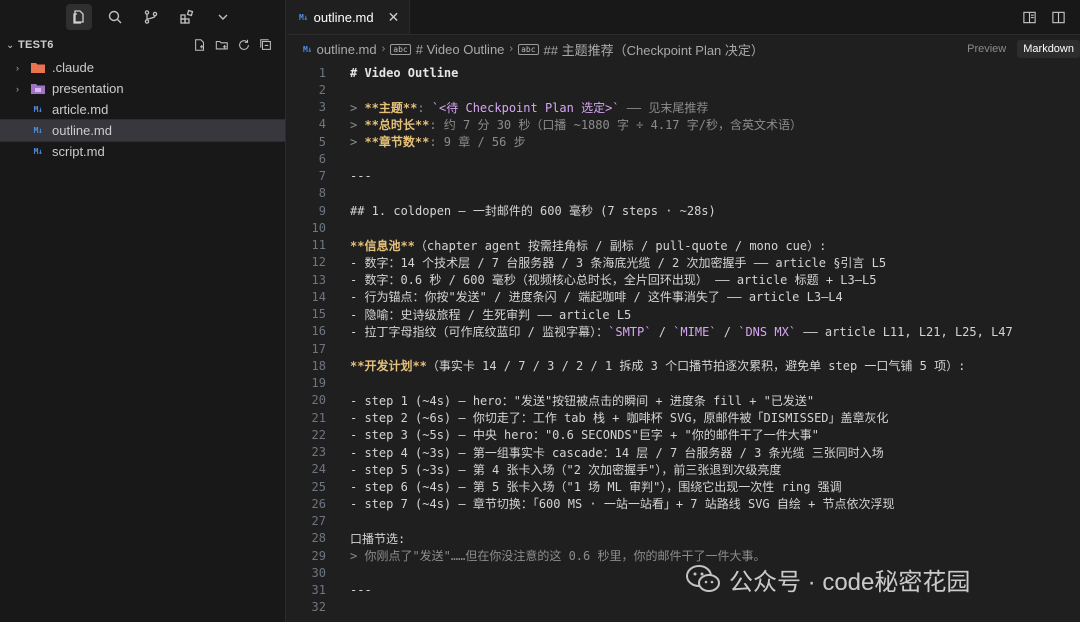 The image size is (1080, 622). Describe the element at coordinates (683, 193) in the screenshot. I see `code-line: 8` at that location.